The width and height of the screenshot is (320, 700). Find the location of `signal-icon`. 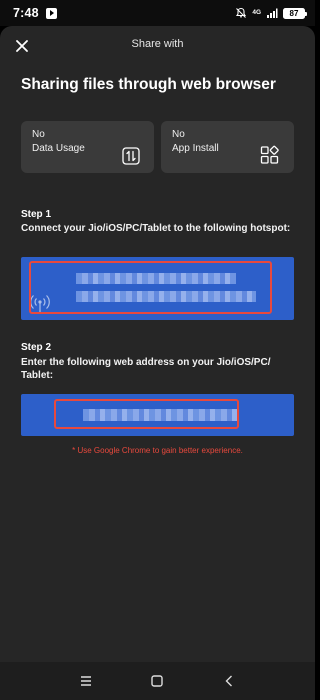

signal-icon is located at coordinates (272, 13).